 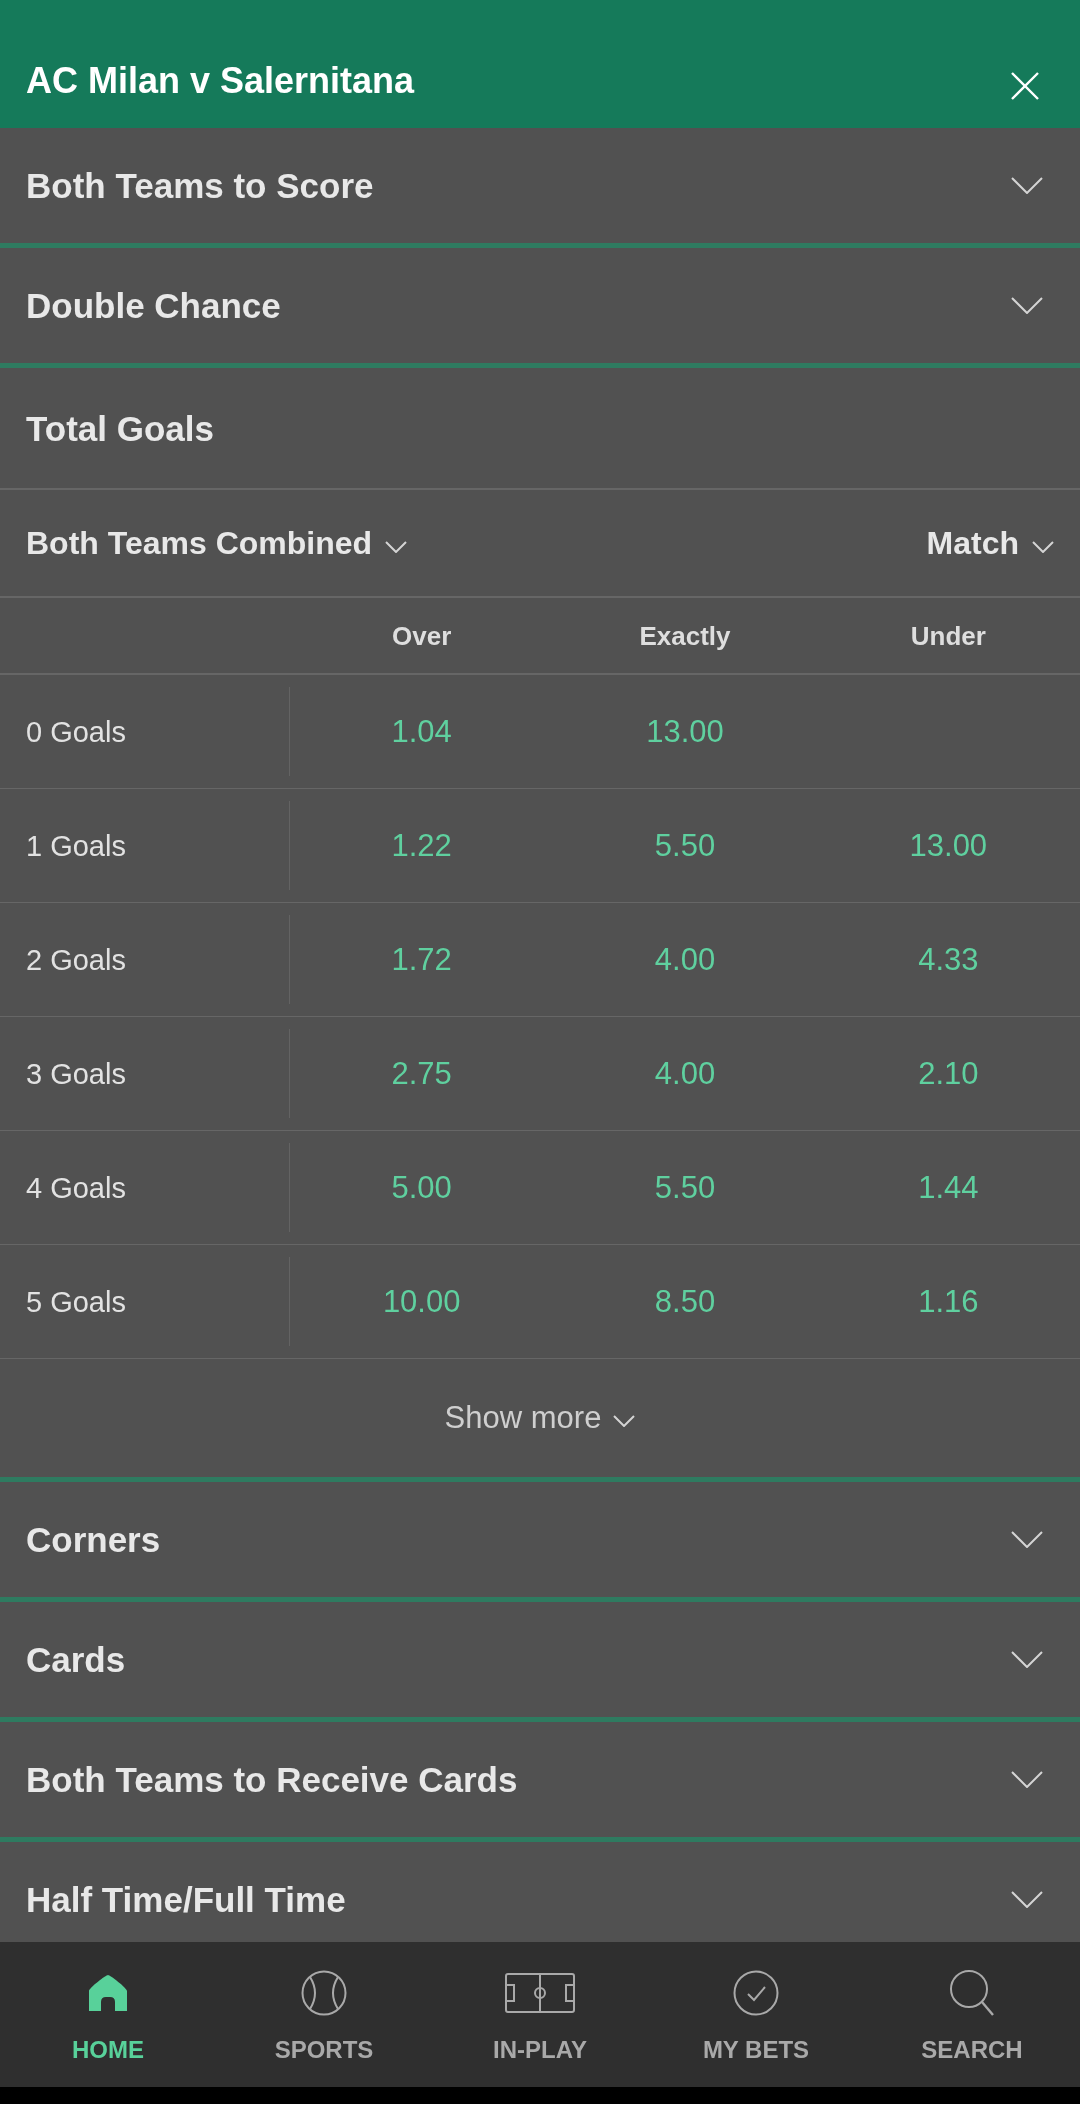 I want to click on nav-tab: SEARCH, so click(x=972, y=2017).